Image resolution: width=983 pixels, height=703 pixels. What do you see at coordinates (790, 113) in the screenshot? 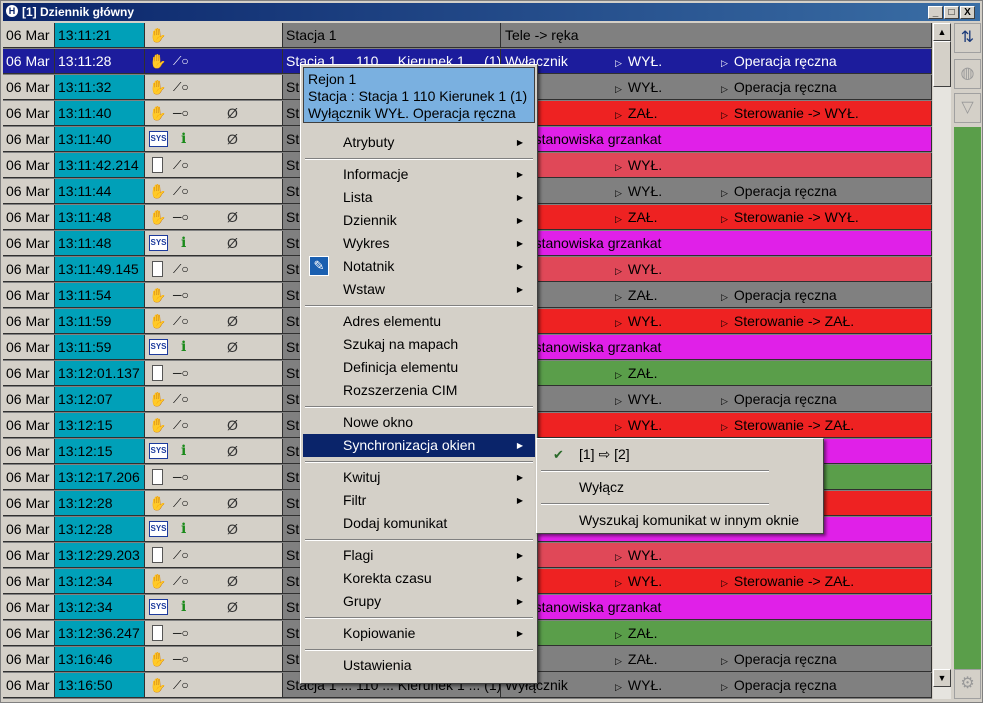
I see `operation-text: ▷ Sterowanie -> WYŁ.` at bounding box center [790, 113].